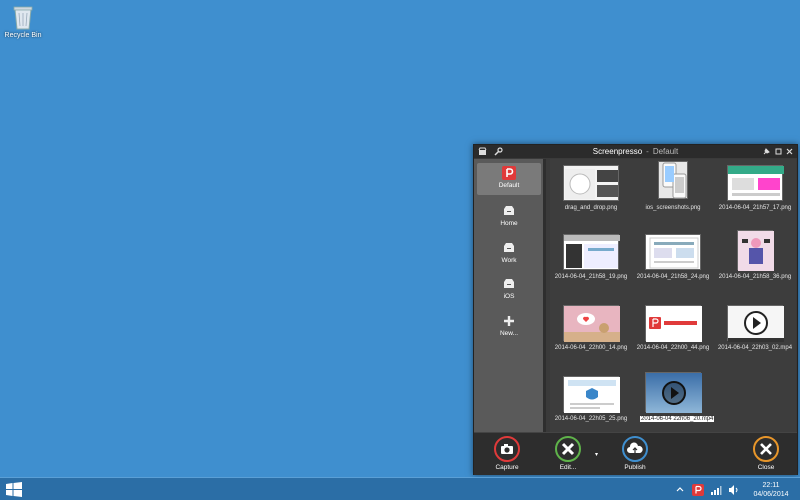  What do you see at coordinates (716, 490) in the screenshot?
I see `network-icon` at bounding box center [716, 490].